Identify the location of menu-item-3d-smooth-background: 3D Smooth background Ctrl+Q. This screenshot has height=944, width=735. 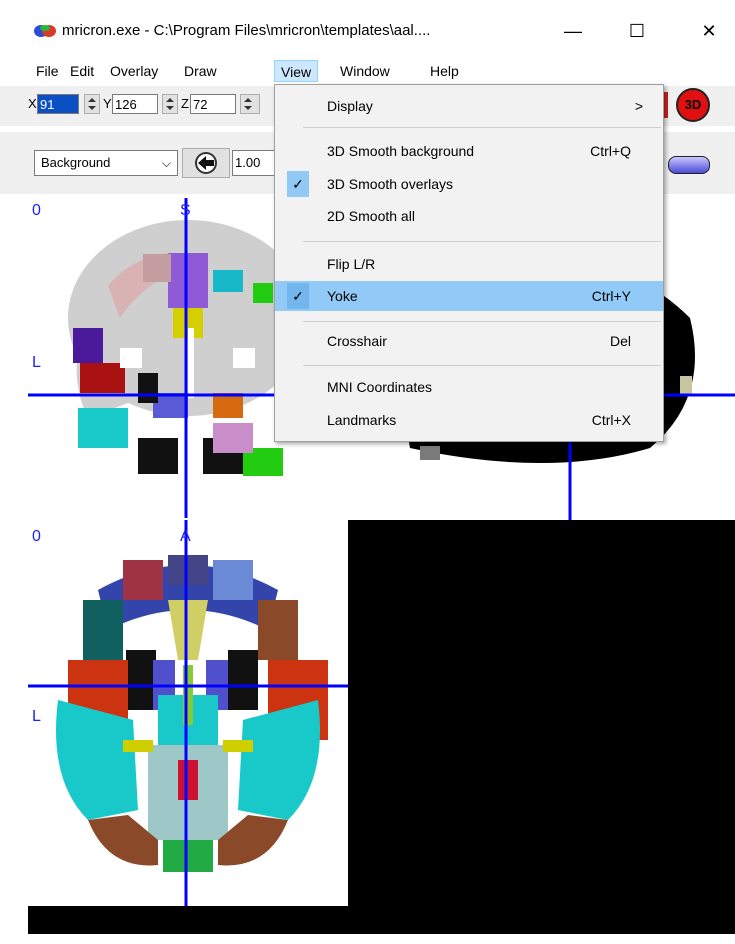
(469, 151).